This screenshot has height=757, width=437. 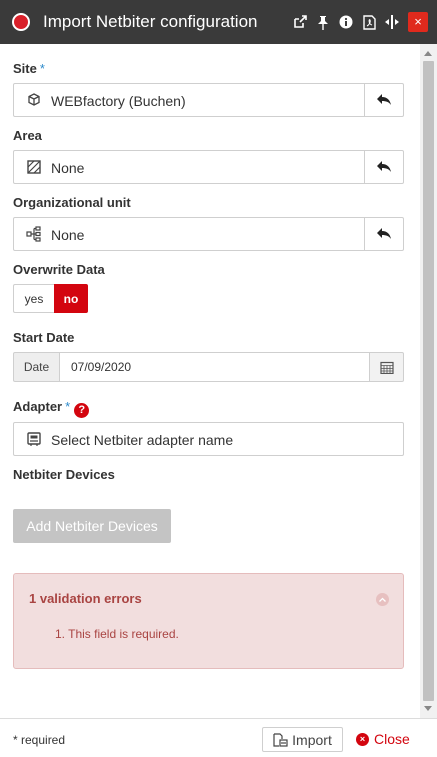 What do you see at coordinates (59, 269) in the screenshot?
I see `overwrite-label: Overwrite Data` at bounding box center [59, 269].